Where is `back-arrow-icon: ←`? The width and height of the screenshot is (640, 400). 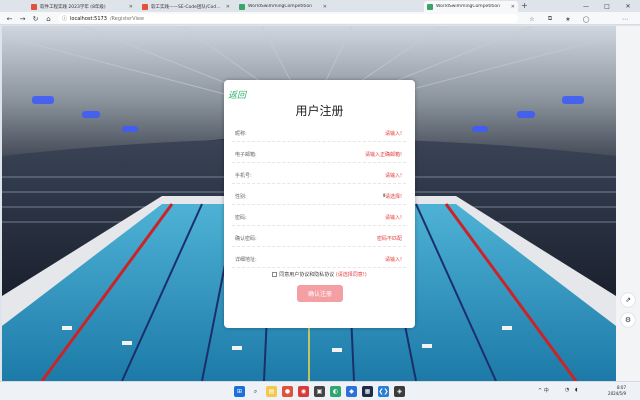 back-arrow-icon: ← is located at coordinates (9, 18).